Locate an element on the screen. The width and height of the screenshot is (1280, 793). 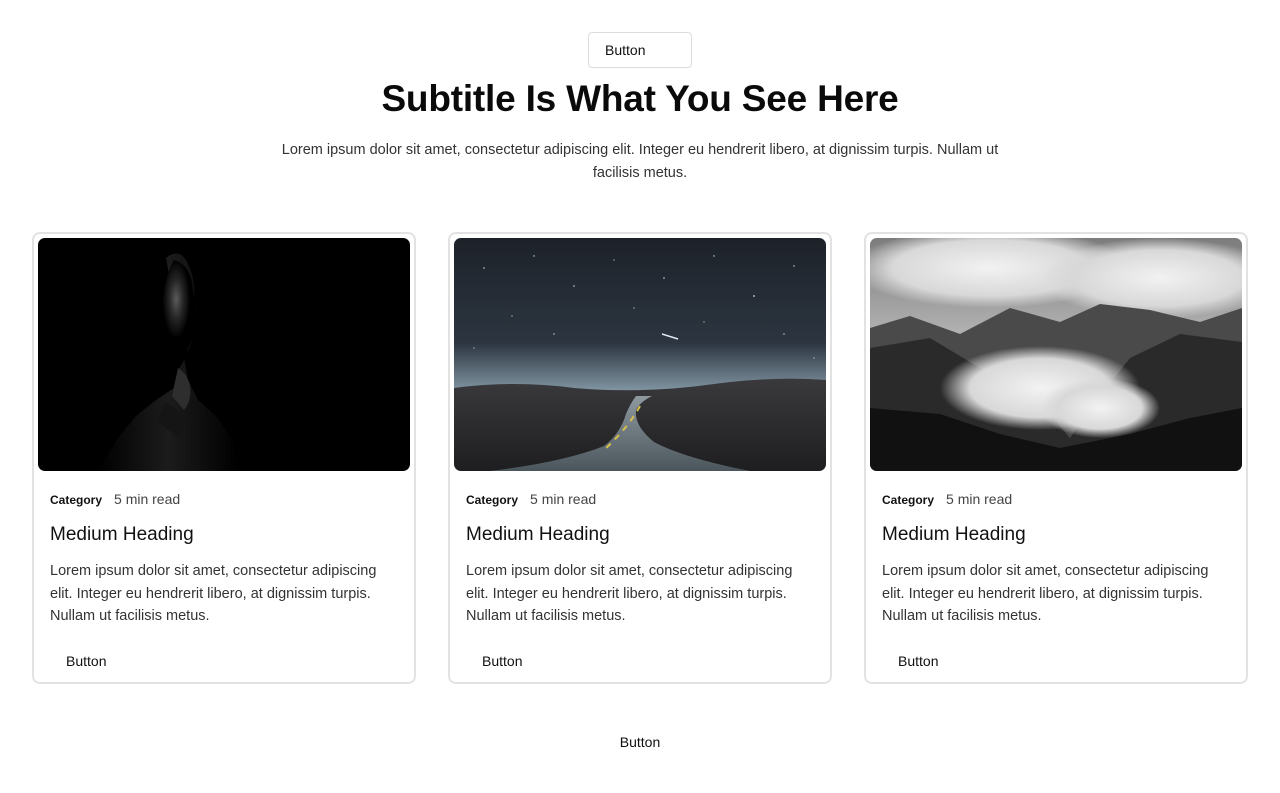
portrait-photo-icon is located at coordinates (224, 354).